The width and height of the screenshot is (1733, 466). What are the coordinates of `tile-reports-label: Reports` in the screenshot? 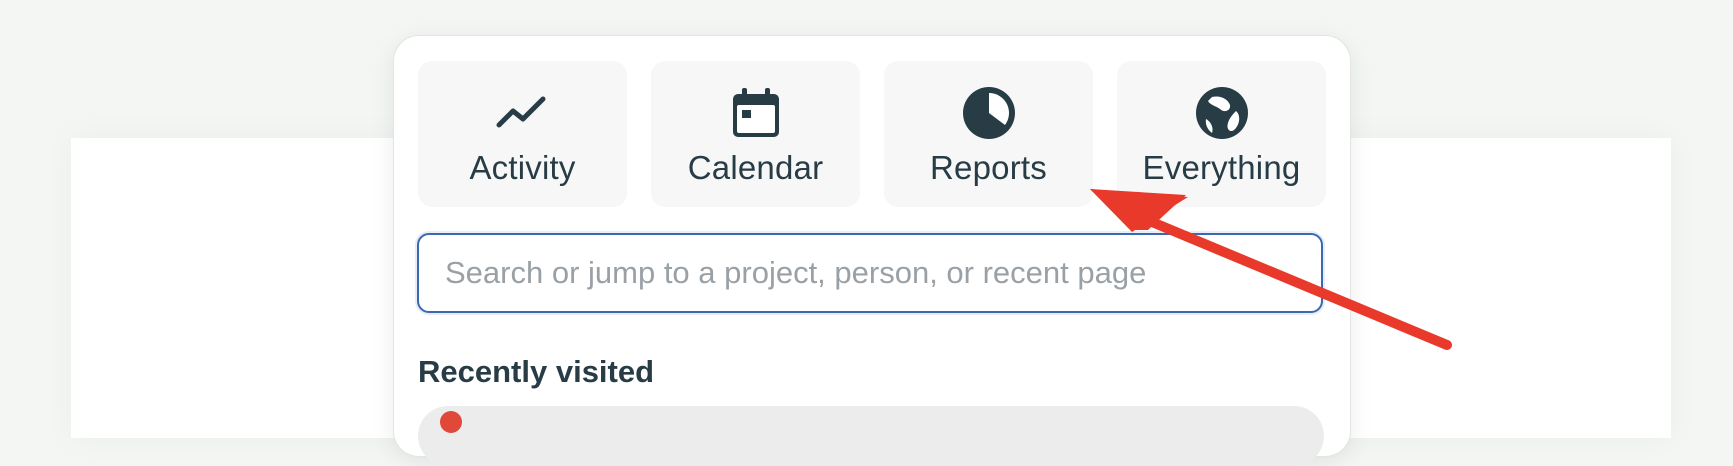 It's located at (988, 167).